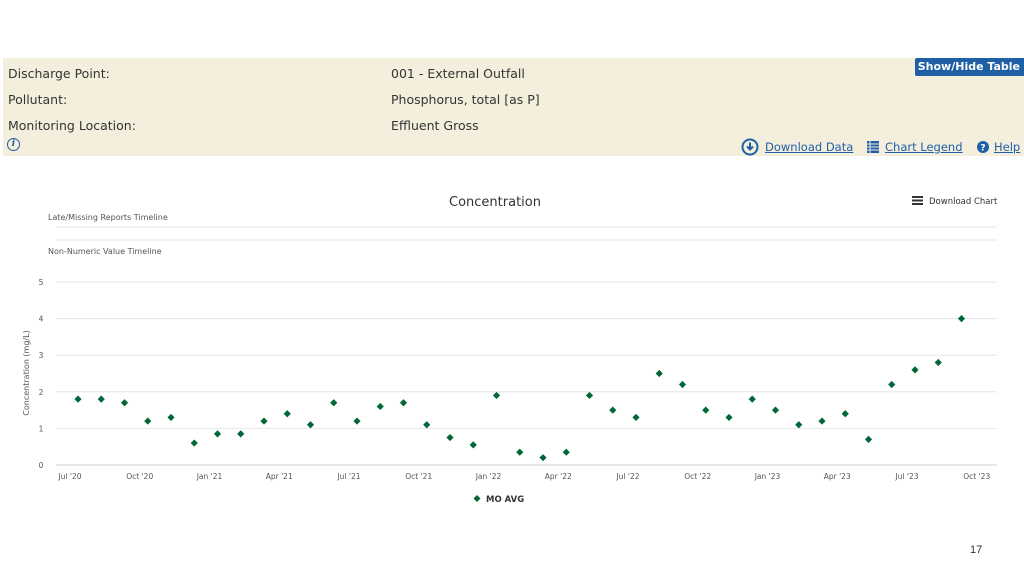 This screenshot has height=576, width=1024. I want to click on page-number: 17, so click(976, 550).